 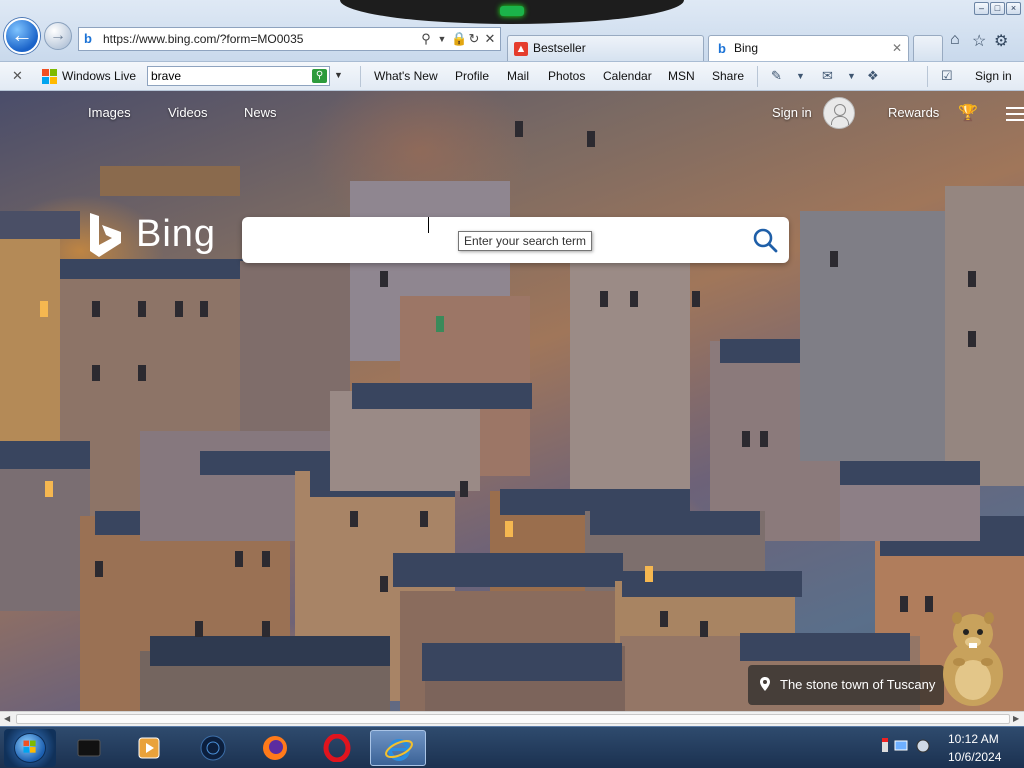 What do you see at coordinates (338, 75) in the screenshot?
I see `search-dropdown-icon: ▼` at bounding box center [338, 75].